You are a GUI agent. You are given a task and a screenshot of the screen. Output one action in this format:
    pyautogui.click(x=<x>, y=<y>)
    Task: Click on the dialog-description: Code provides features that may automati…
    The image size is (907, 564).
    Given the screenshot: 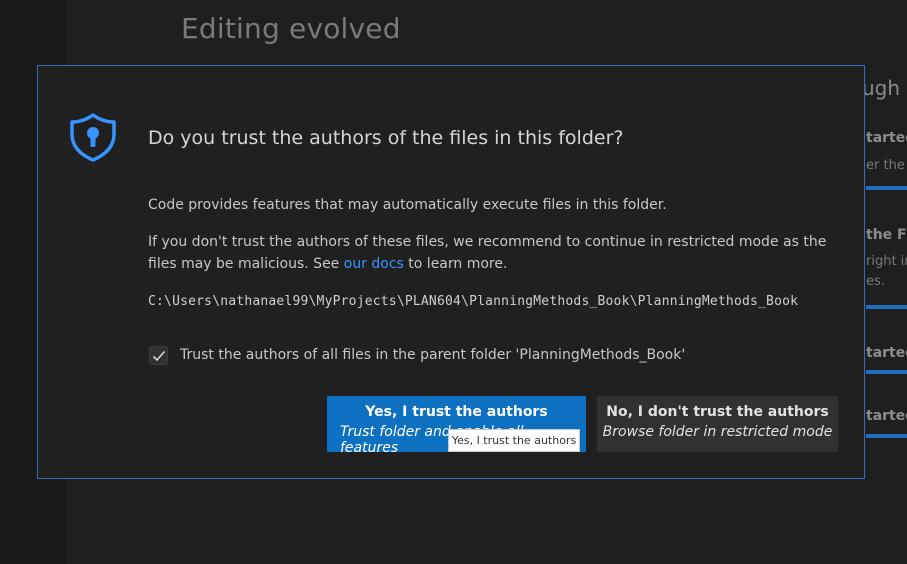 What is the action you would take?
    pyautogui.click(x=407, y=205)
    